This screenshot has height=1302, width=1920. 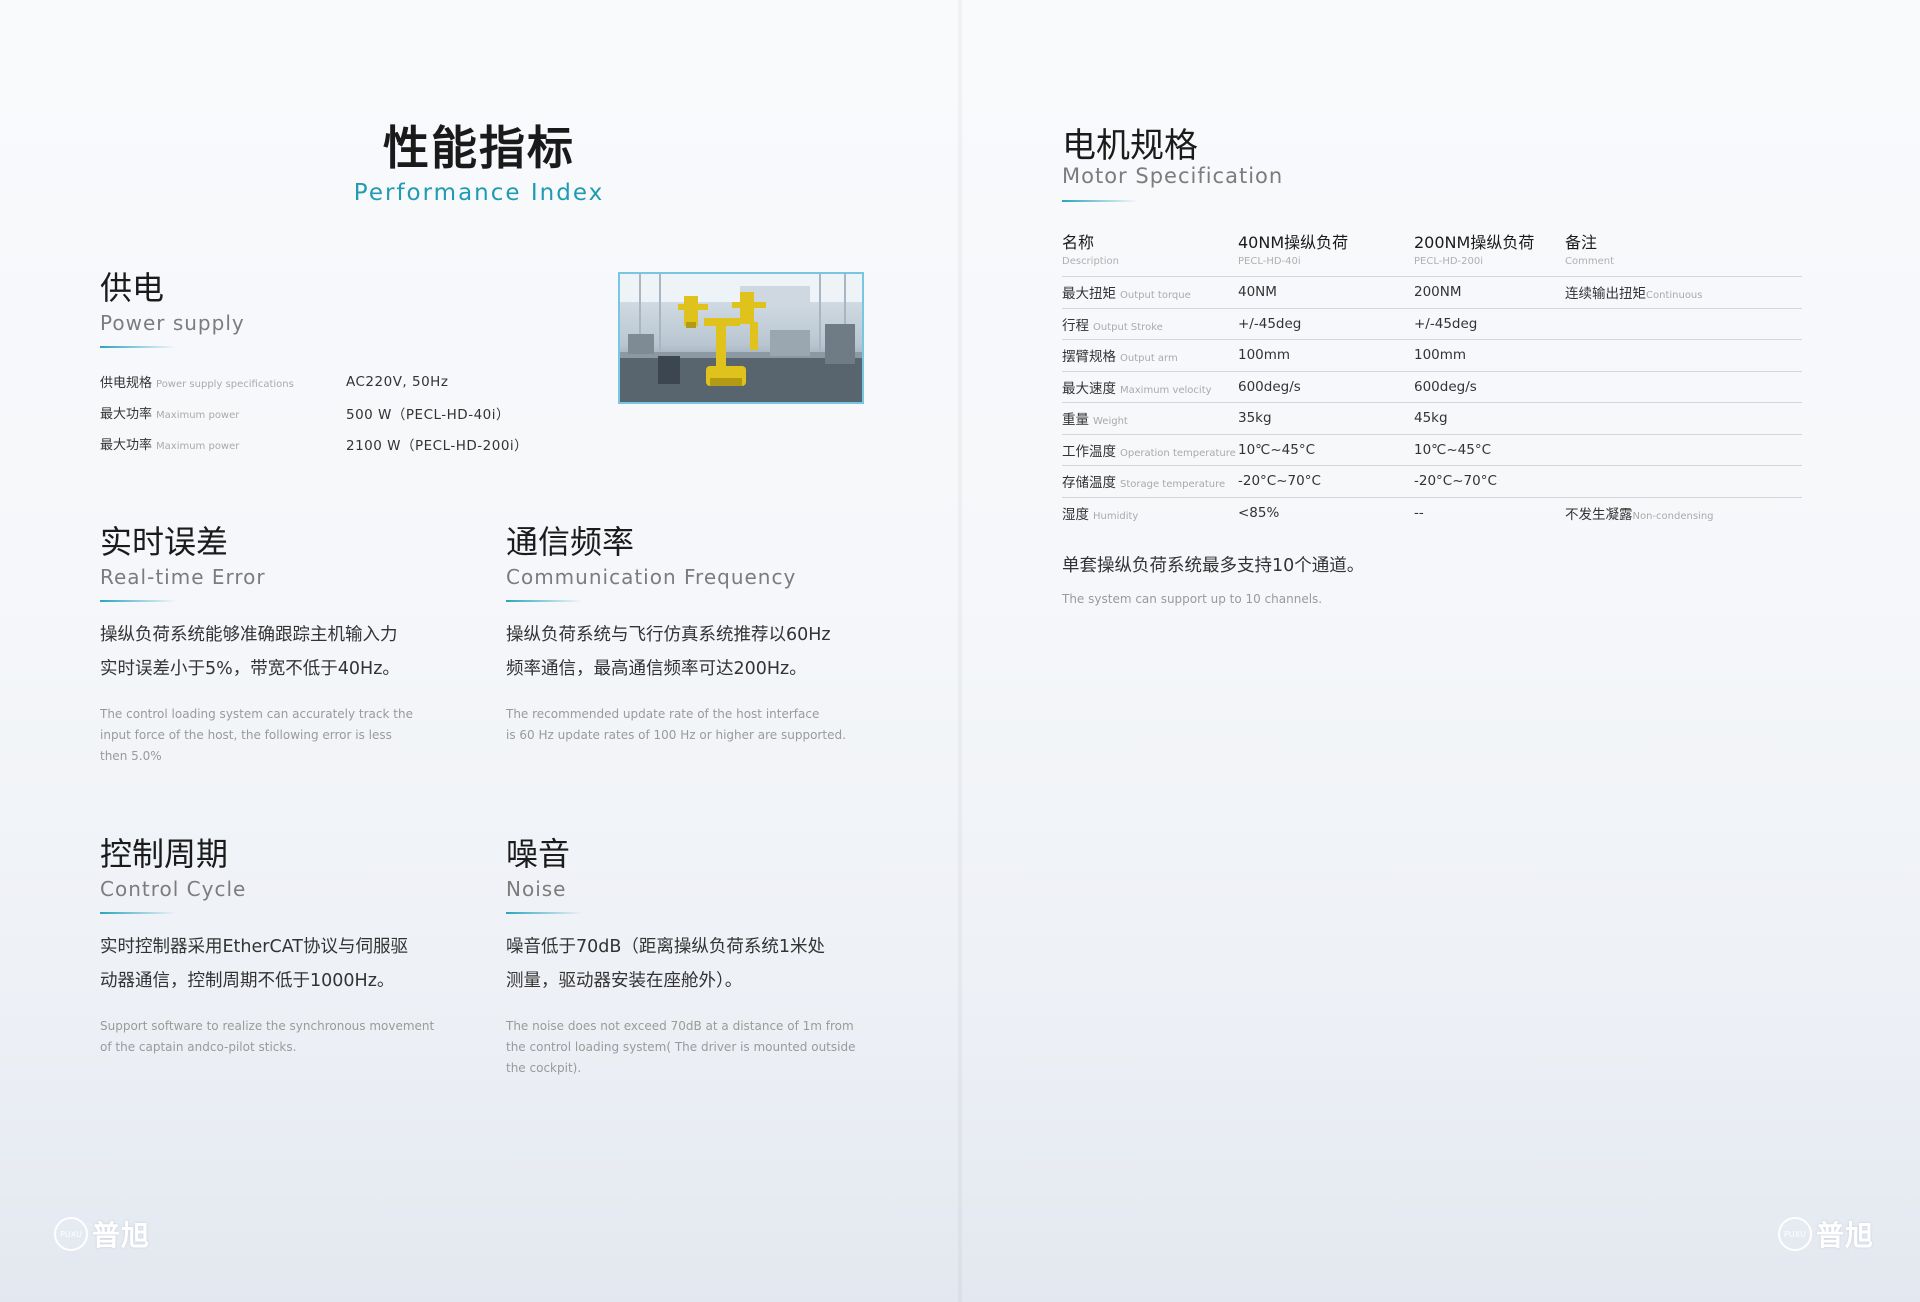 What do you see at coordinates (479, 148) in the screenshot?
I see `page-title: 性能指标` at bounding box center [479, 148].